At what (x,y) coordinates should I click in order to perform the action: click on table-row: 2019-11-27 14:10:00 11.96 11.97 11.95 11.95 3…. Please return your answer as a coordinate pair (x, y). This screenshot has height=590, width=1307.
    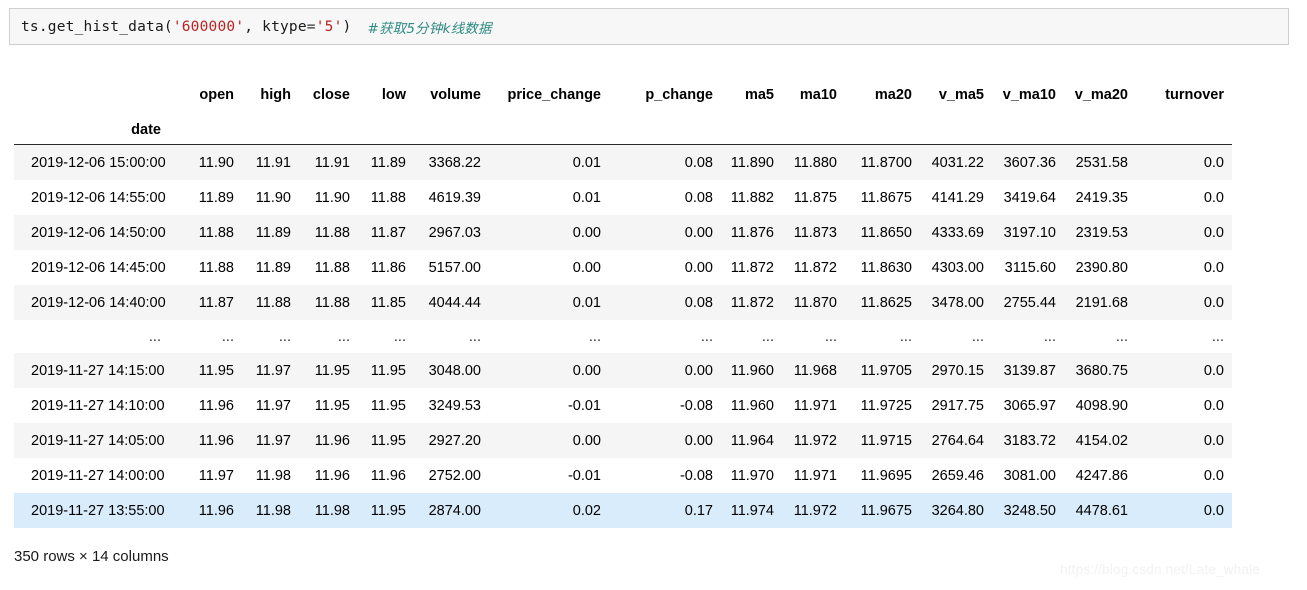
    Looking at the image, I should click on (623, 405).